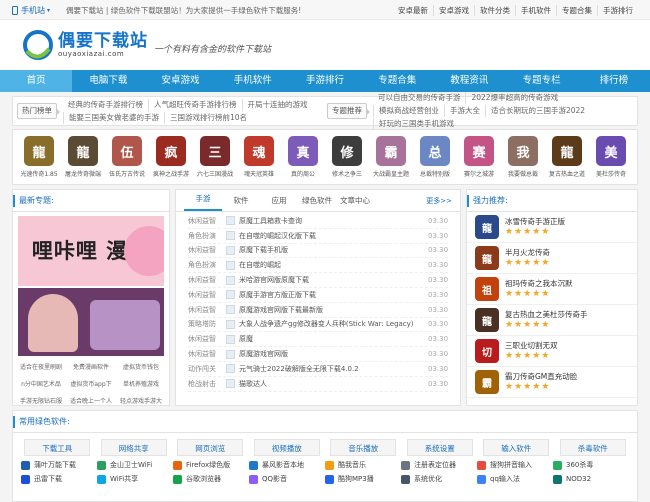  What do you see at coordinates (439, 201) in the screenshot?
I see `more-link: 更多>>` at bounding box center [439, 201].